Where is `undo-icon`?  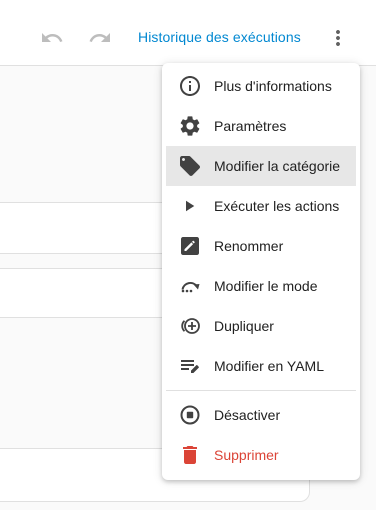 undo-icon is located at coordinates (52, 38).